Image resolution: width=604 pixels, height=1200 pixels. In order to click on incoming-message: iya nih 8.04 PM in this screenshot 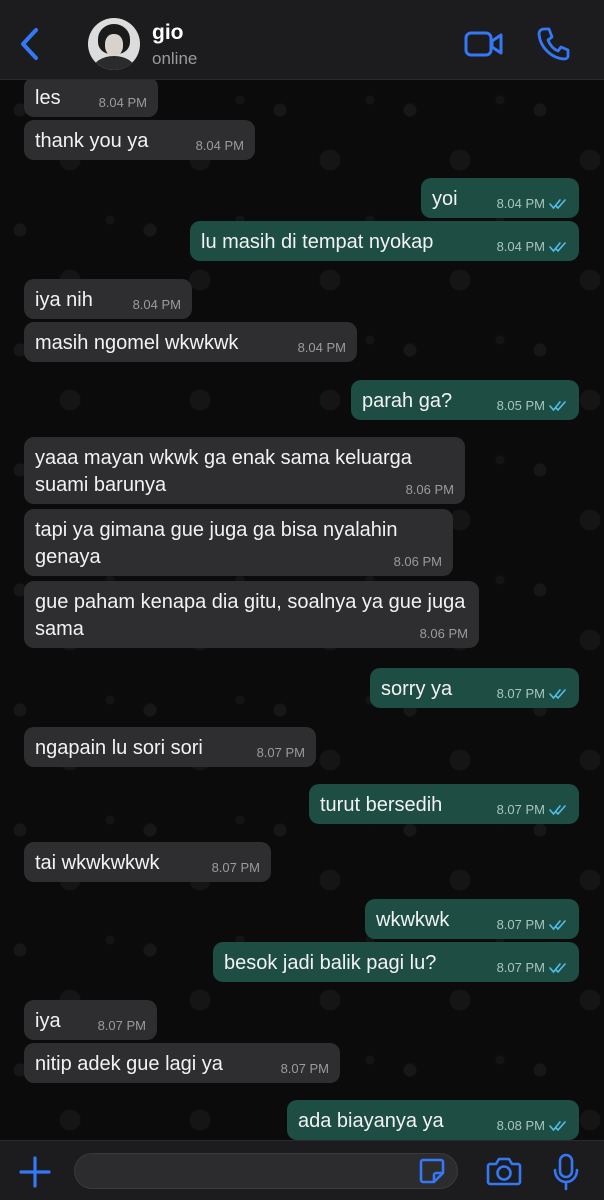, I will do `click(108, 299)`.